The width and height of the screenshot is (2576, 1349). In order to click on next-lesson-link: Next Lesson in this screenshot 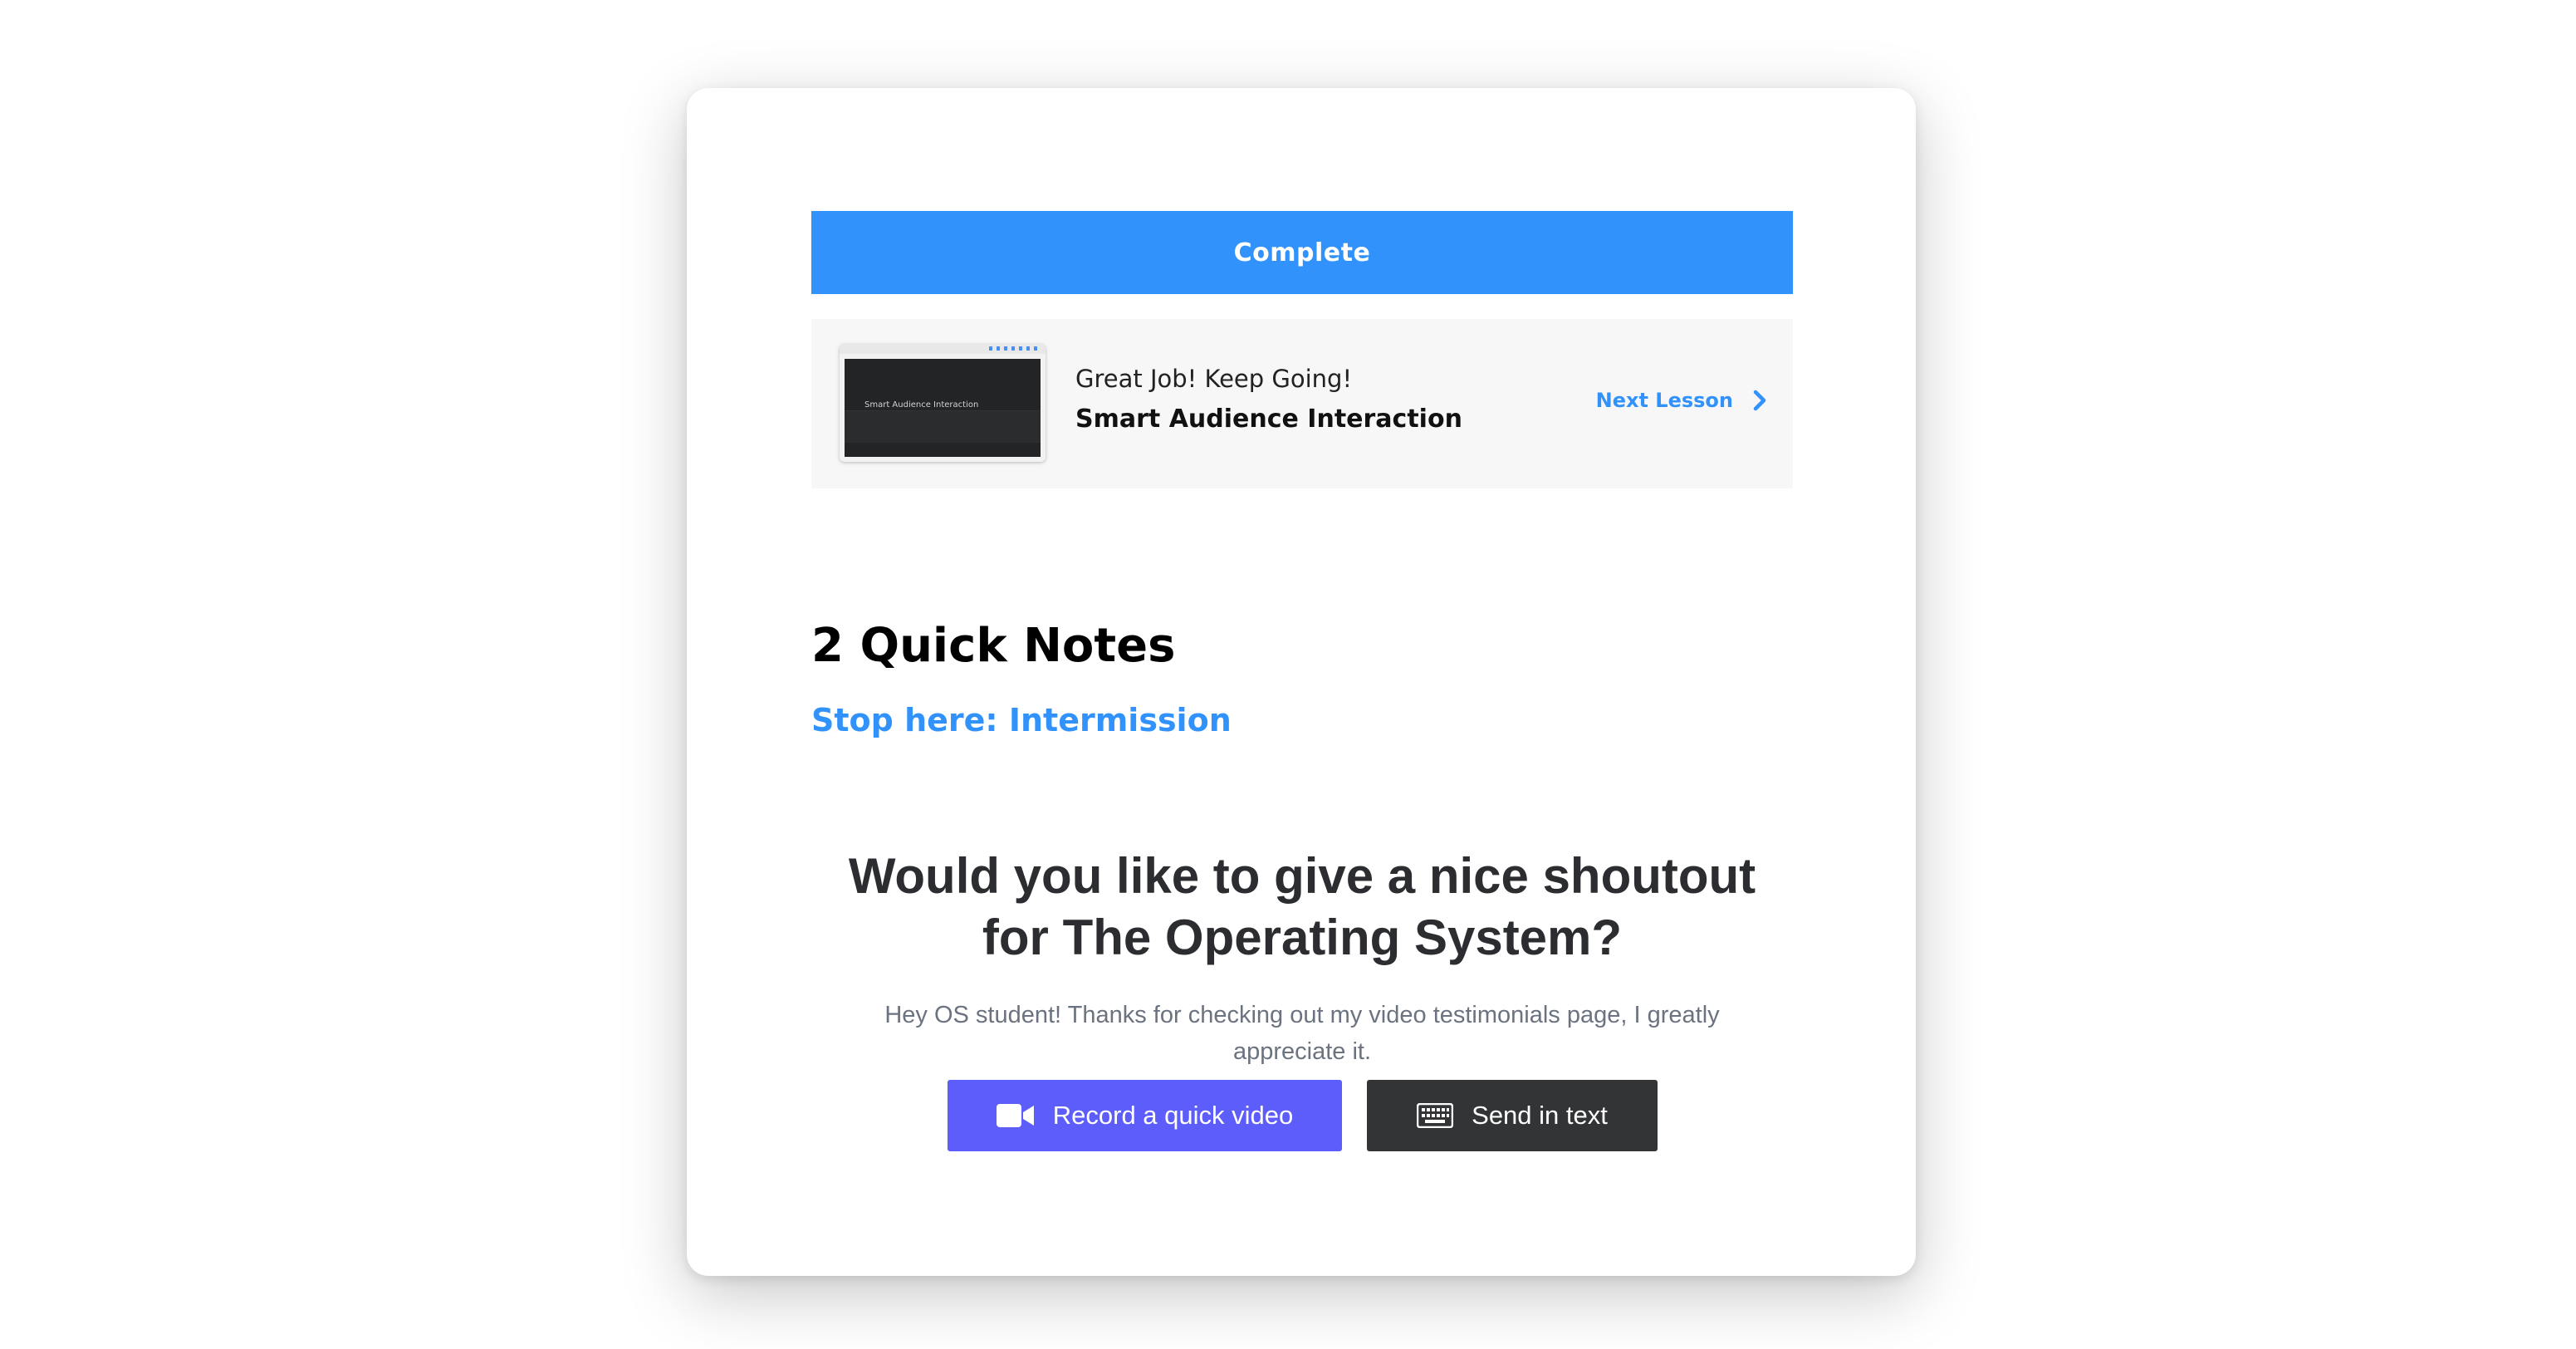, I will do `click(1684, 400)`.